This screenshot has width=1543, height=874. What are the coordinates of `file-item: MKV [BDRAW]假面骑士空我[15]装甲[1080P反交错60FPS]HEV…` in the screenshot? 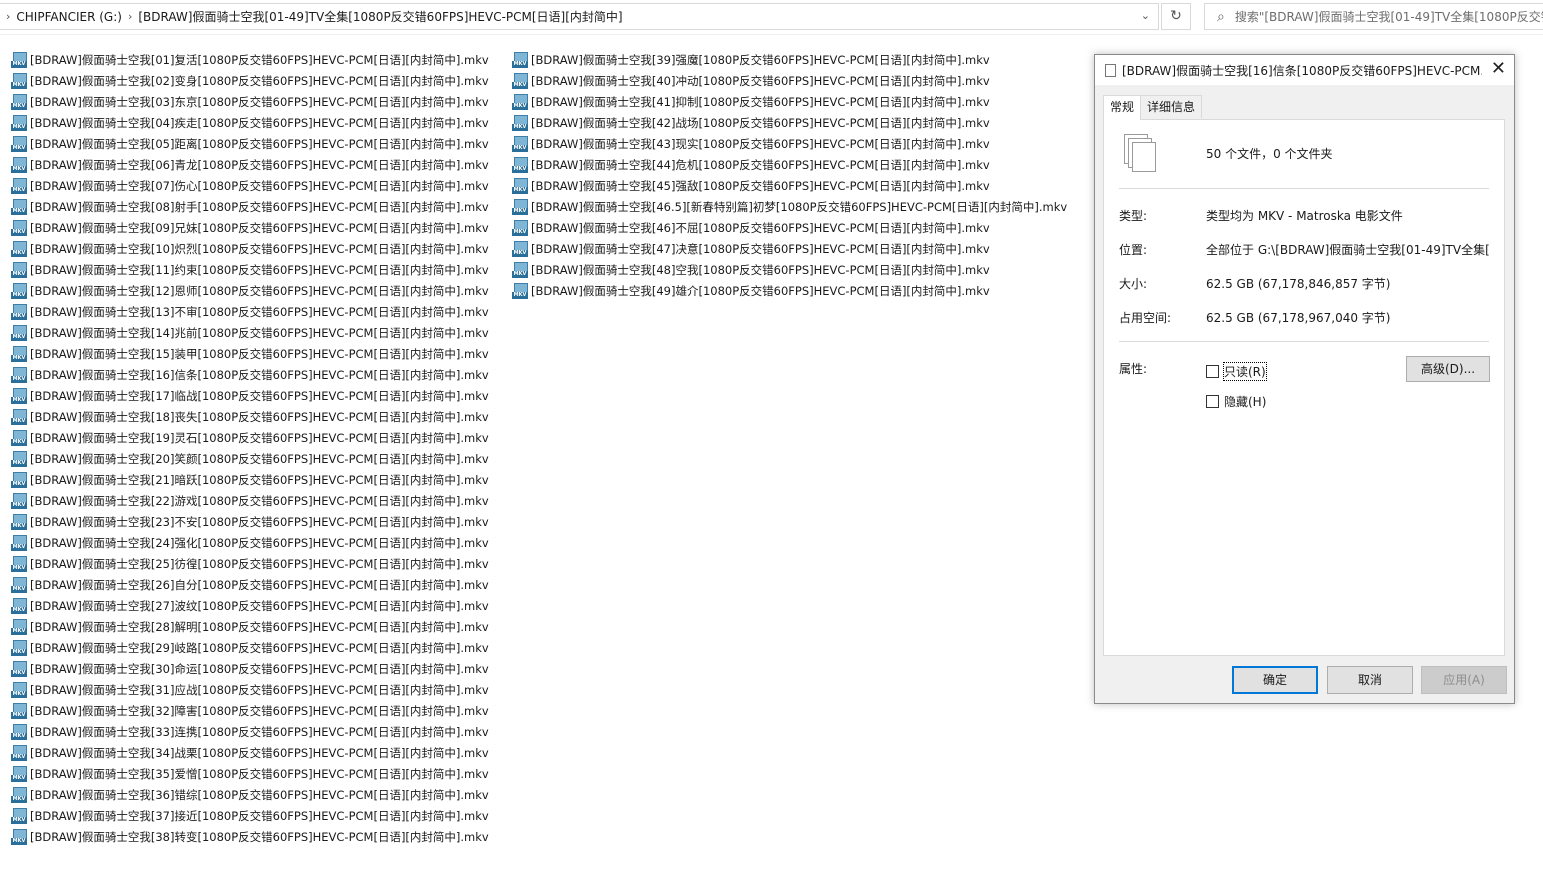 It's located at (250, 353).